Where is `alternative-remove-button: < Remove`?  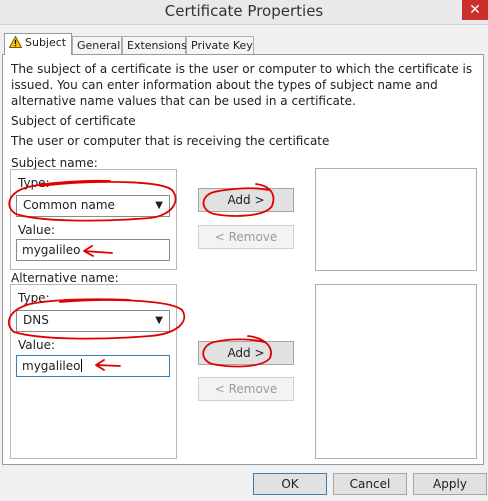
alternative-remove-button: < Remove is located at coordinates (246, 389).